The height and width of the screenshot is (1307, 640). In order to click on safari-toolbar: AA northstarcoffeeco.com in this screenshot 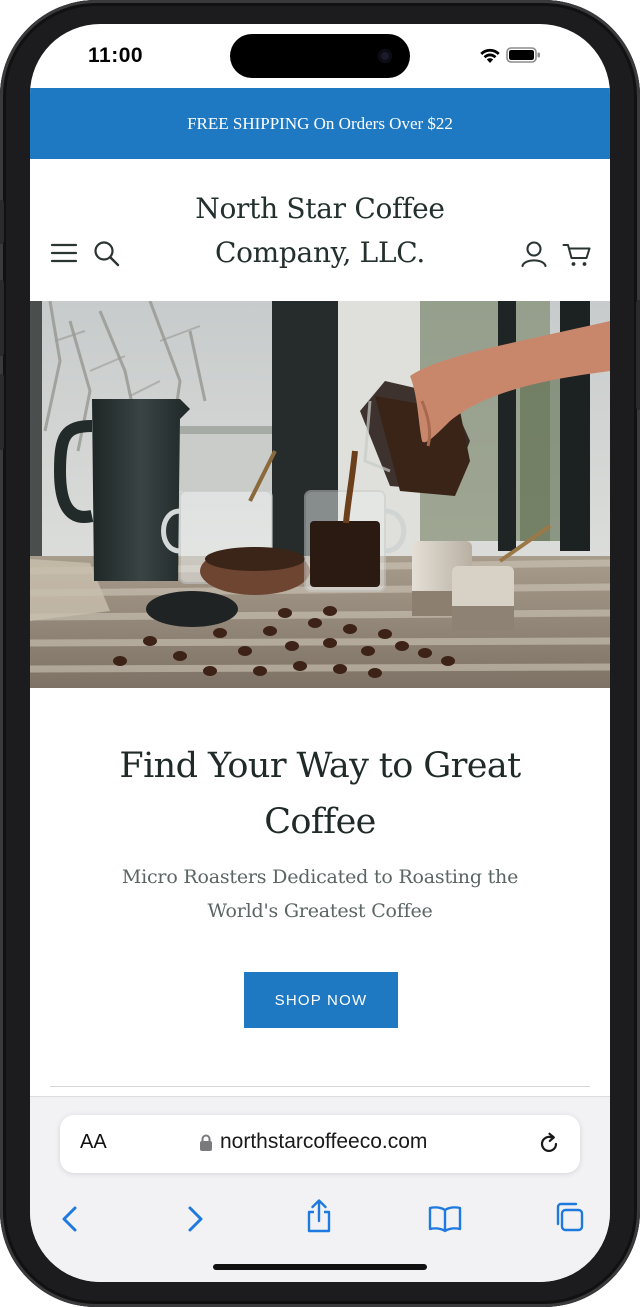, I will do `click(320, 1189)`.